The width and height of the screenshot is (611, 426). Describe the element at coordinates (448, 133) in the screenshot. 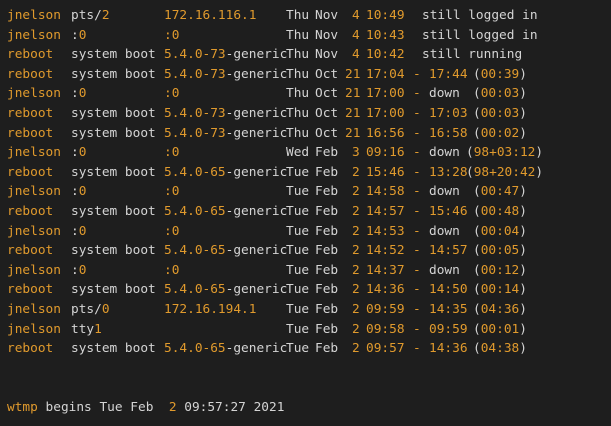

I see `end-time-cell: 16:58` at that location.